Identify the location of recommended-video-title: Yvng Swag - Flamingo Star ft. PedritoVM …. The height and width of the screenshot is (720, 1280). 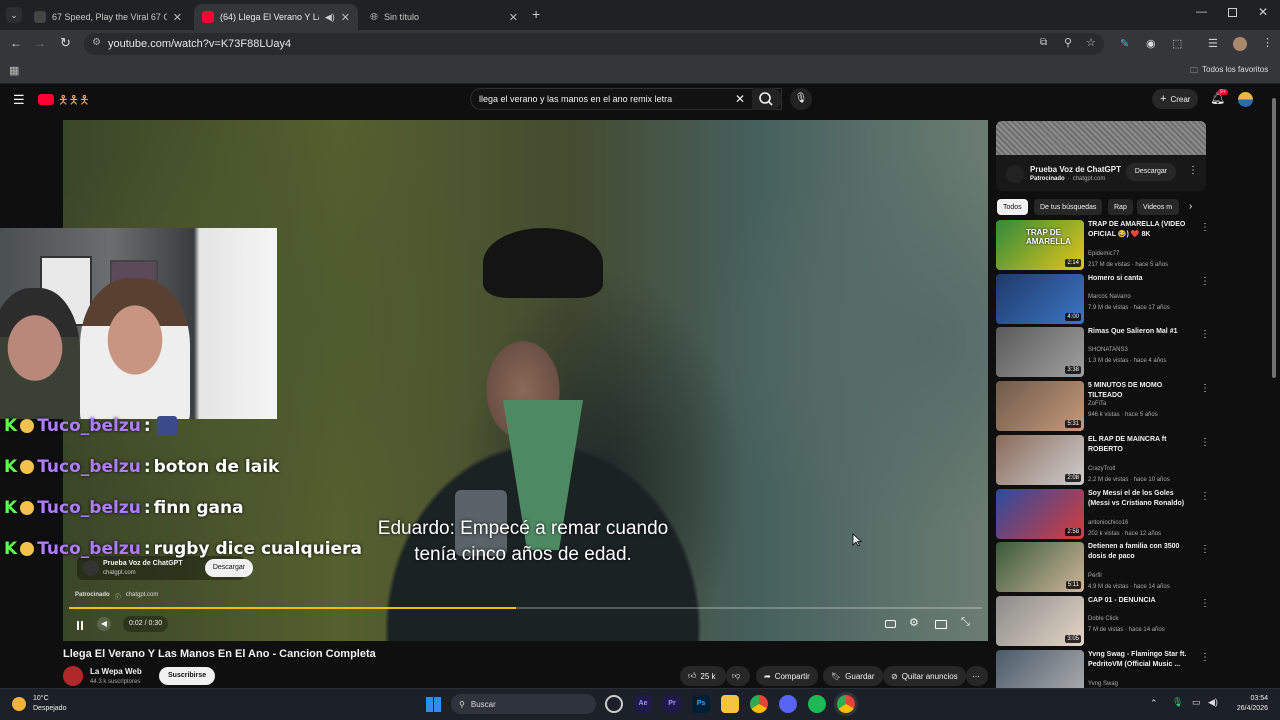
(1138, 660).